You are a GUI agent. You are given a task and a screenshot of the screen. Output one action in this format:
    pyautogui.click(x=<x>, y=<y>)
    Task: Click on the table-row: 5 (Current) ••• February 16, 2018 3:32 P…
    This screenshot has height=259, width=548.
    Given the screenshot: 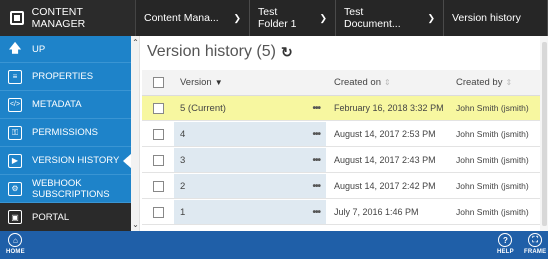 What is the action you would take?
    pyautogui.click(x=342, y=108)
    